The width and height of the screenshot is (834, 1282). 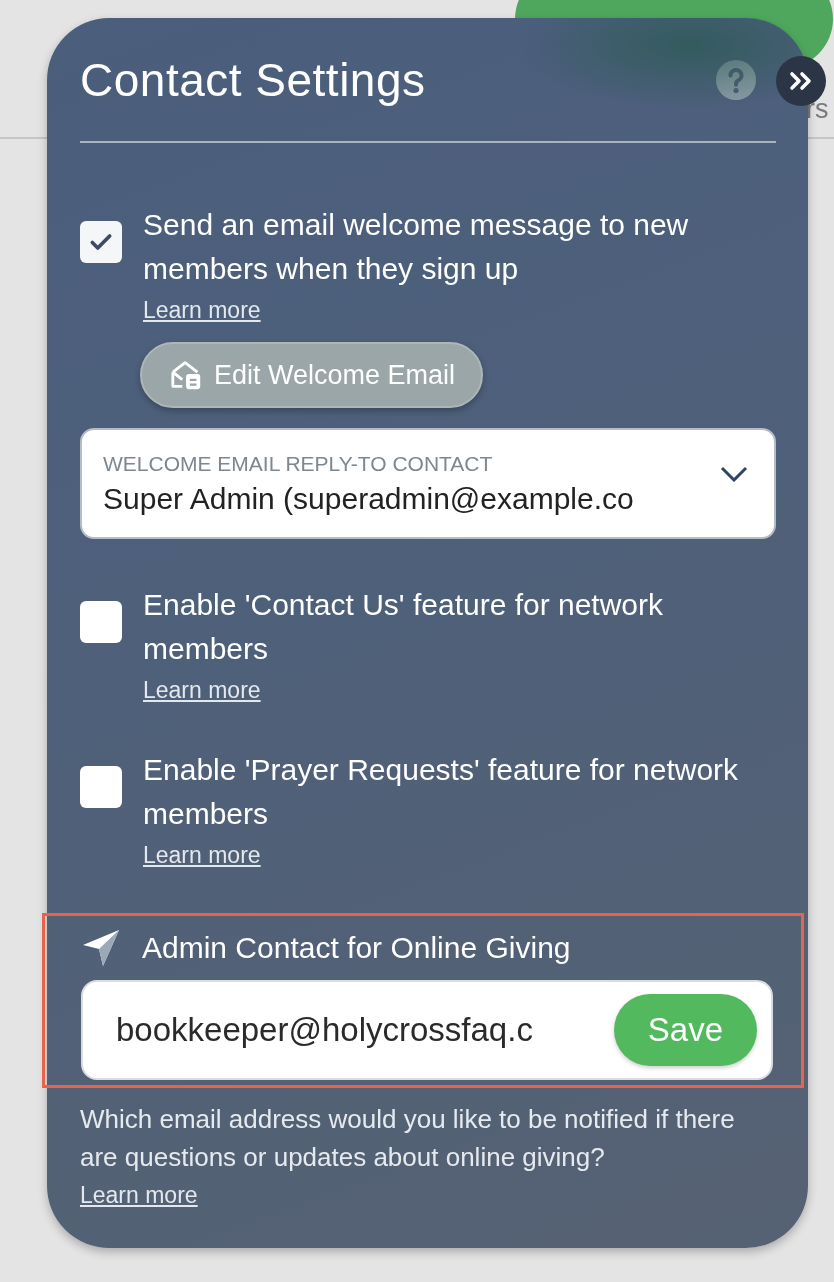 What do you see at coordinates (817, 109) in the screenshot?
I see `background-label: rs` at bounding box center [817, 109].